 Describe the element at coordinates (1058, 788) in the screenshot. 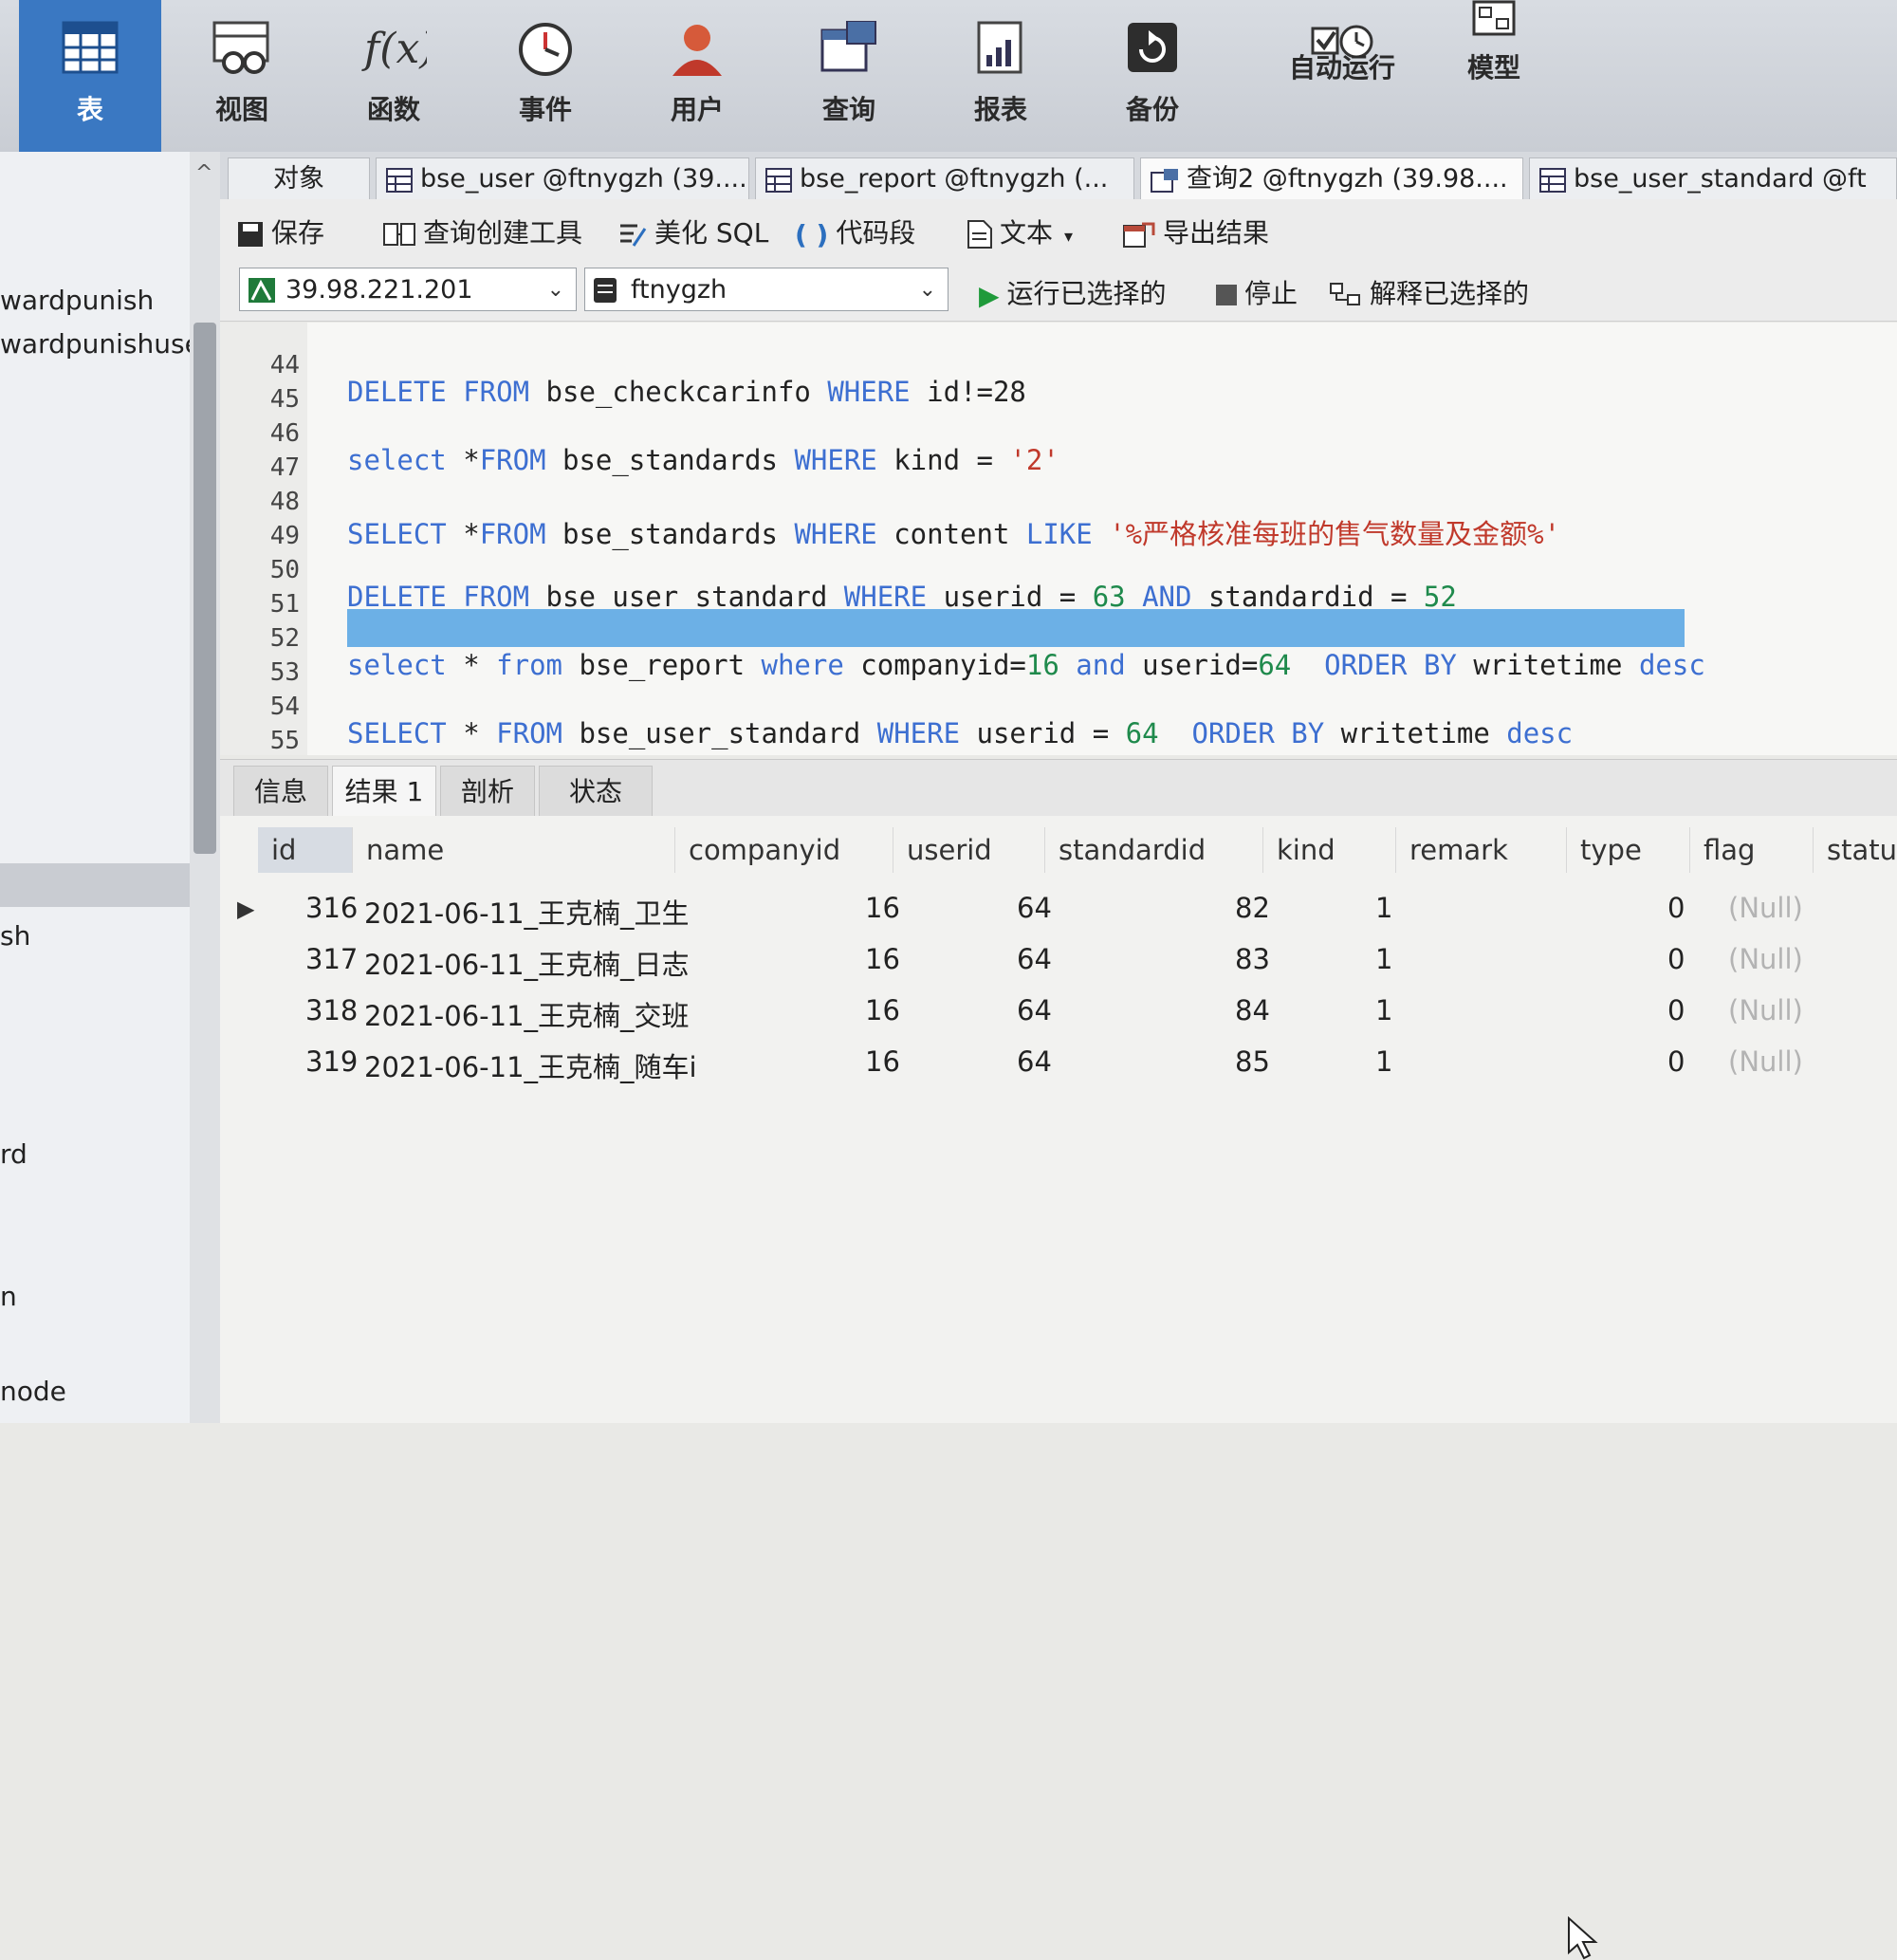

I see `result-tabs: 信息 结果 1 剖析 状态` at that location.